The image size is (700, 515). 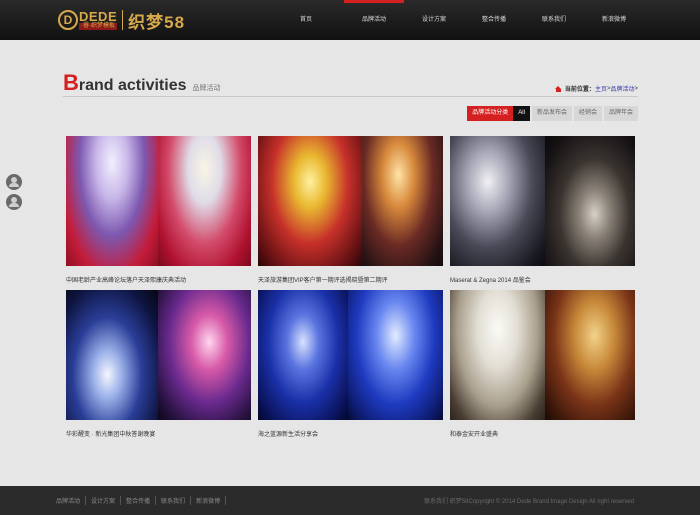 I want to click on nav-item-home: 首页, so click(x=306, y=20).